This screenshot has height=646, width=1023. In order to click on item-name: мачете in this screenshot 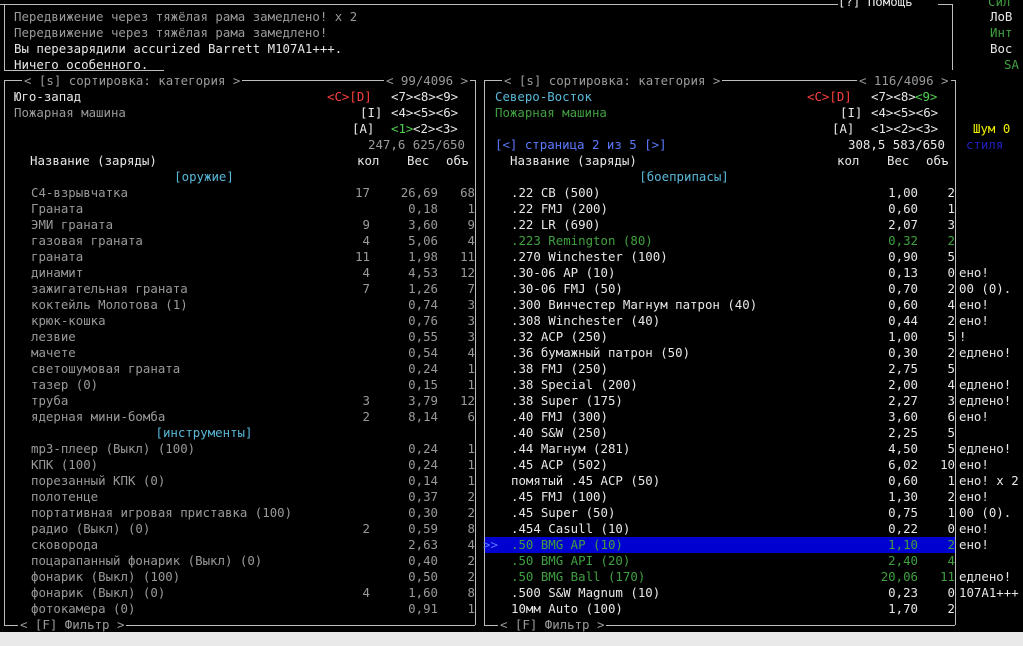, I will do `click(53, 352)`.